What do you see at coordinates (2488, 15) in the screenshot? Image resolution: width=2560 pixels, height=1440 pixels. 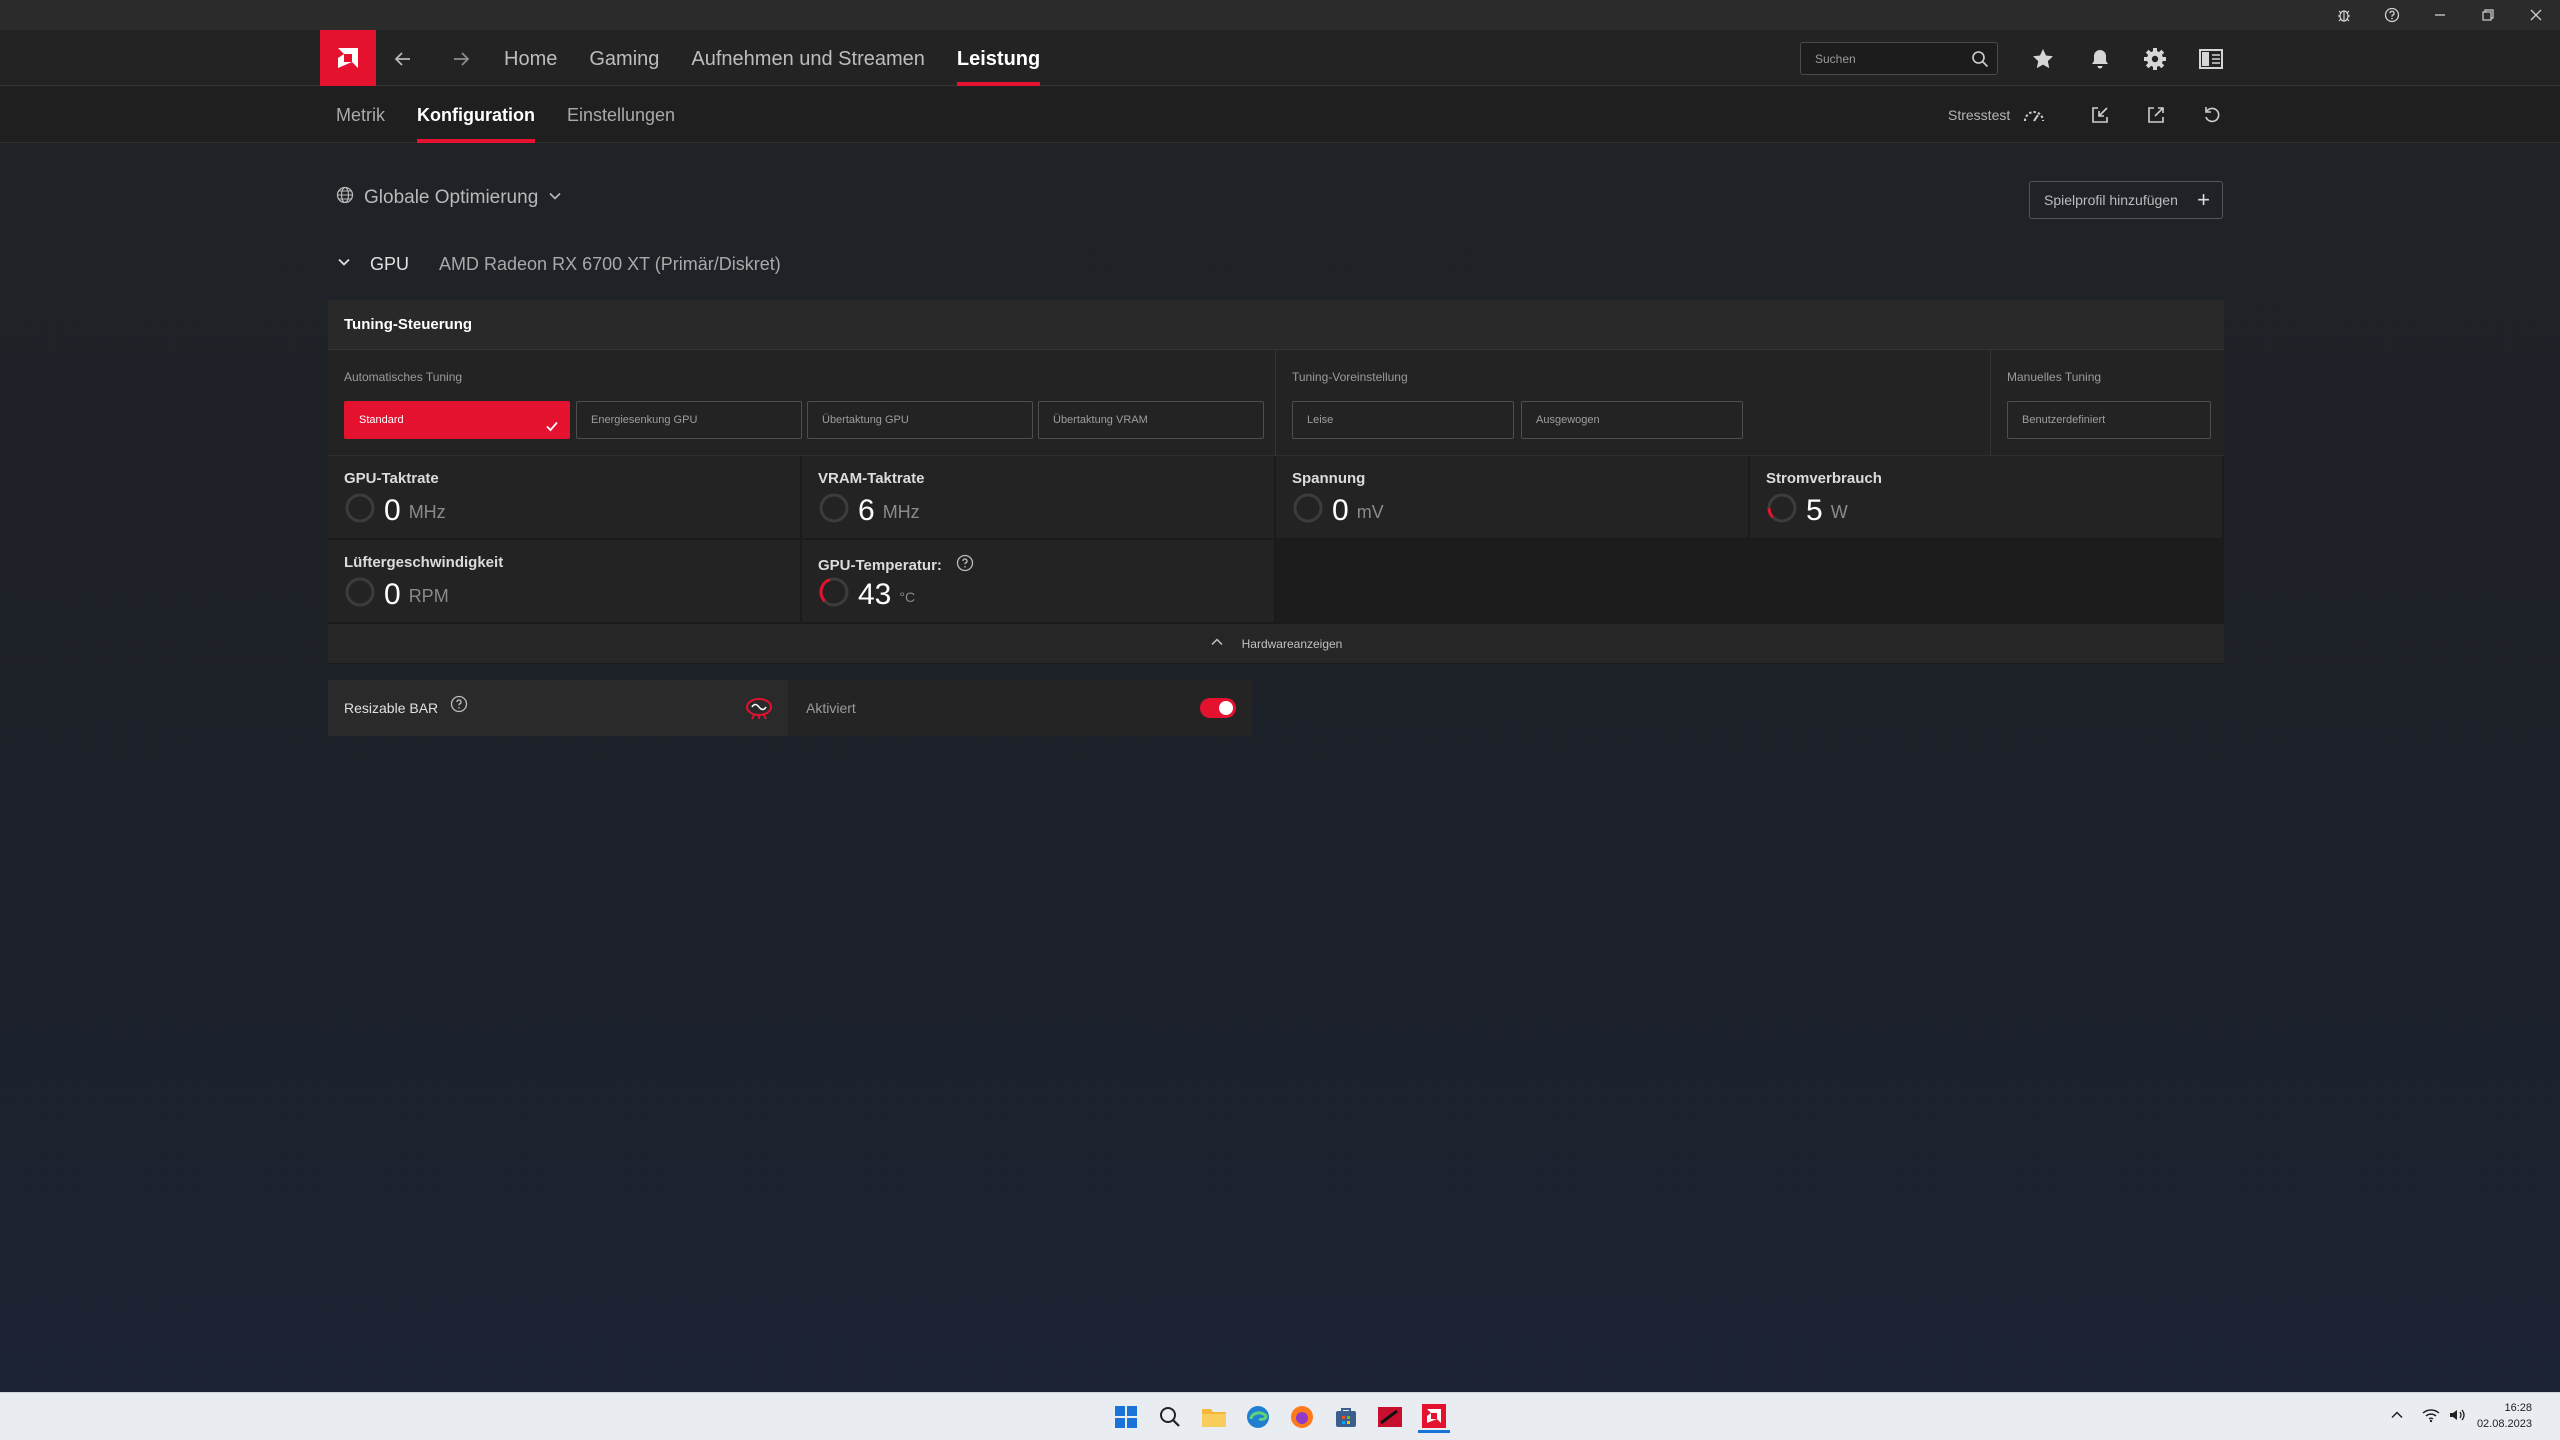 I see `restore-icon` at bounding box center [2488, 15].